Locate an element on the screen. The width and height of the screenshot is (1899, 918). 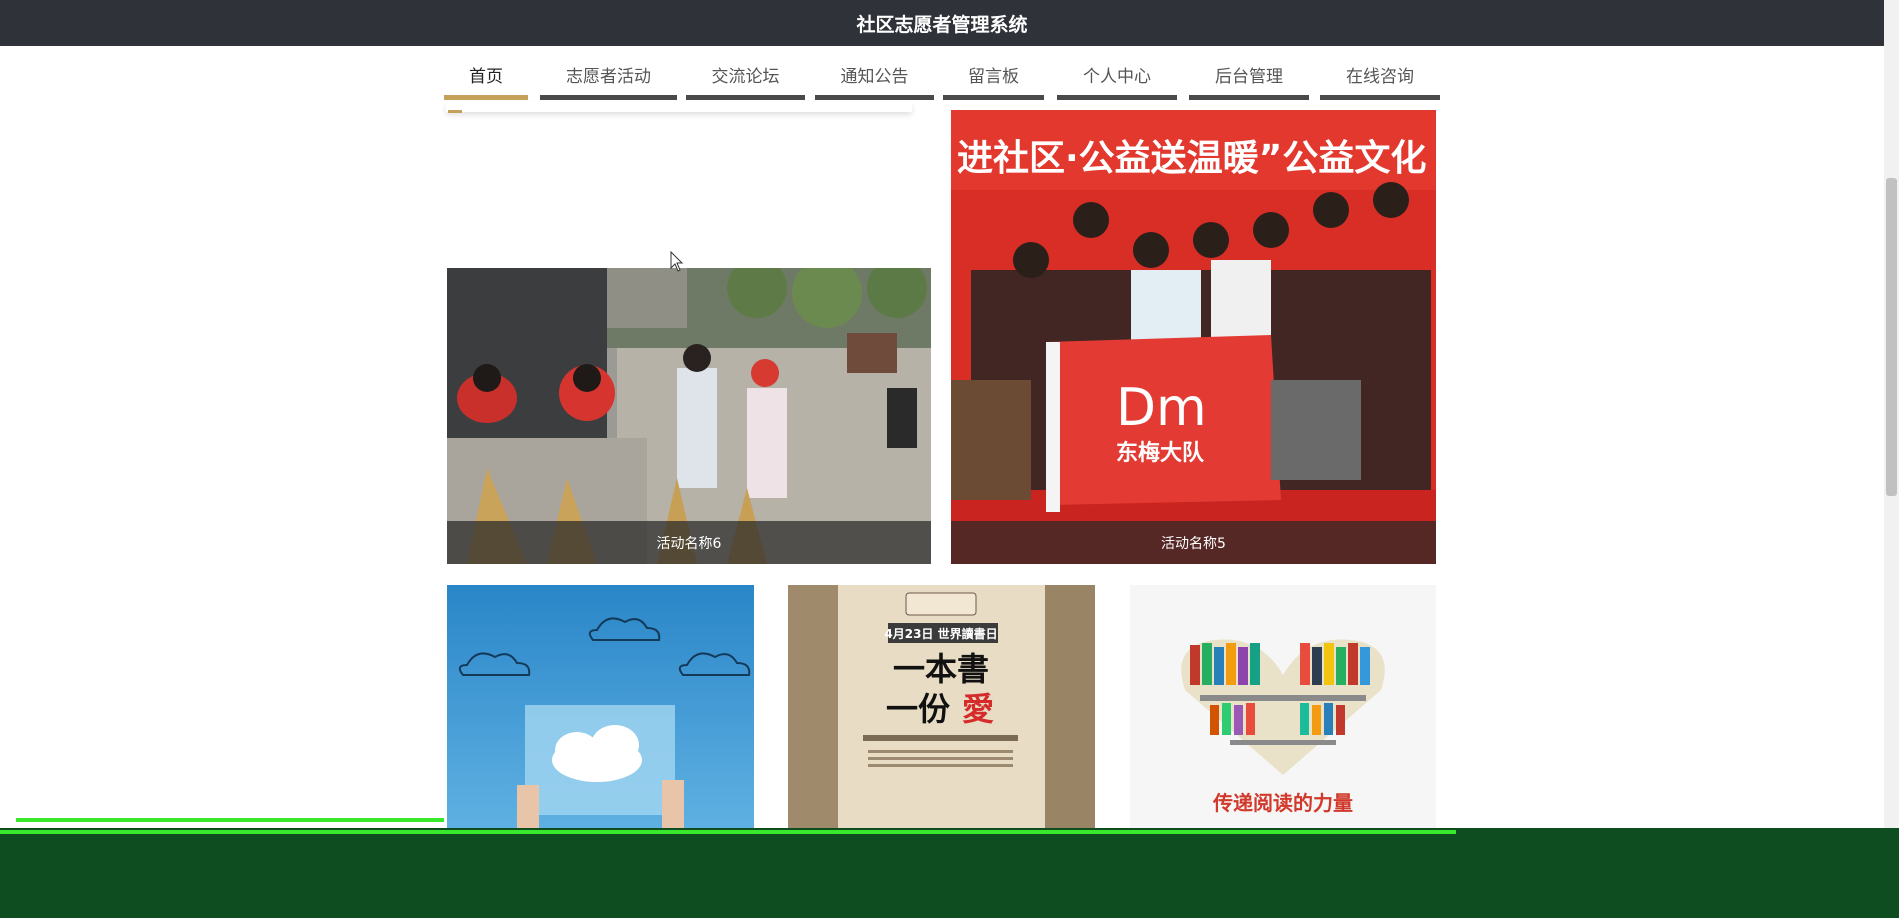
nav-item-message-board: 留言板 is located at coordinates (993, 74).